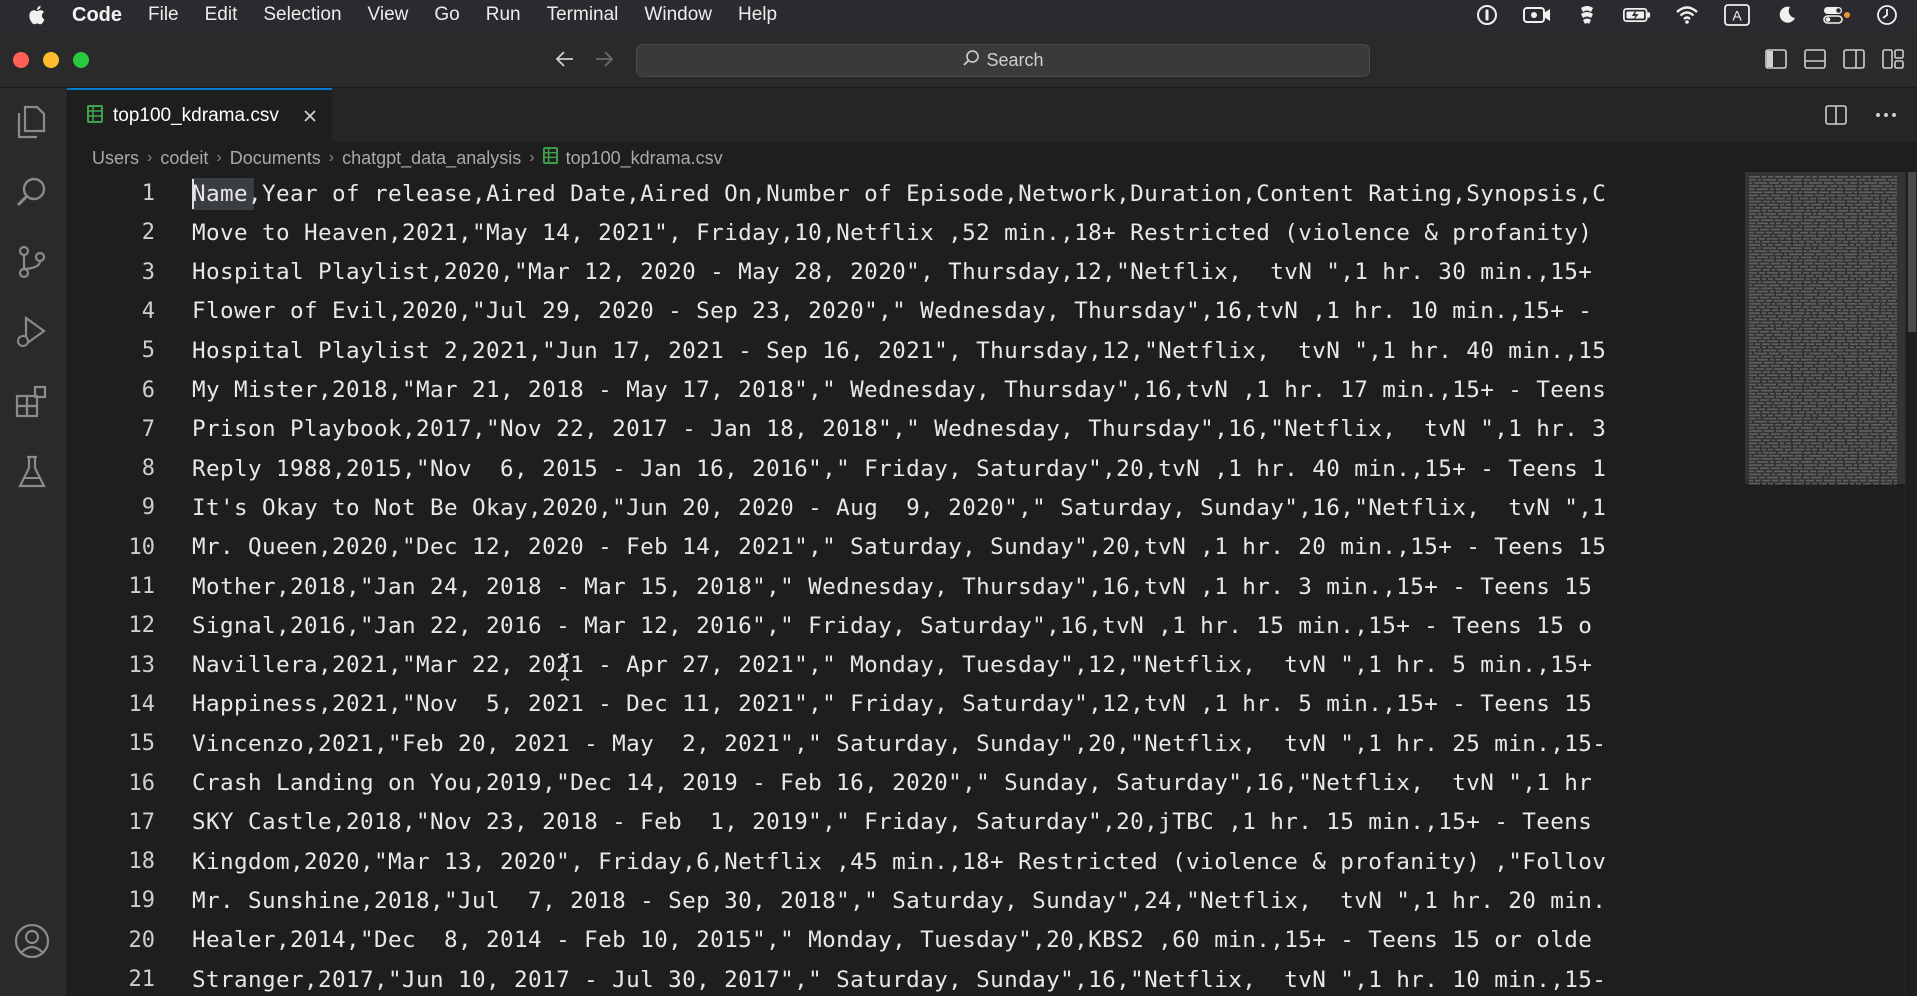  I want to click on menu-view: View, so click(388, 15).